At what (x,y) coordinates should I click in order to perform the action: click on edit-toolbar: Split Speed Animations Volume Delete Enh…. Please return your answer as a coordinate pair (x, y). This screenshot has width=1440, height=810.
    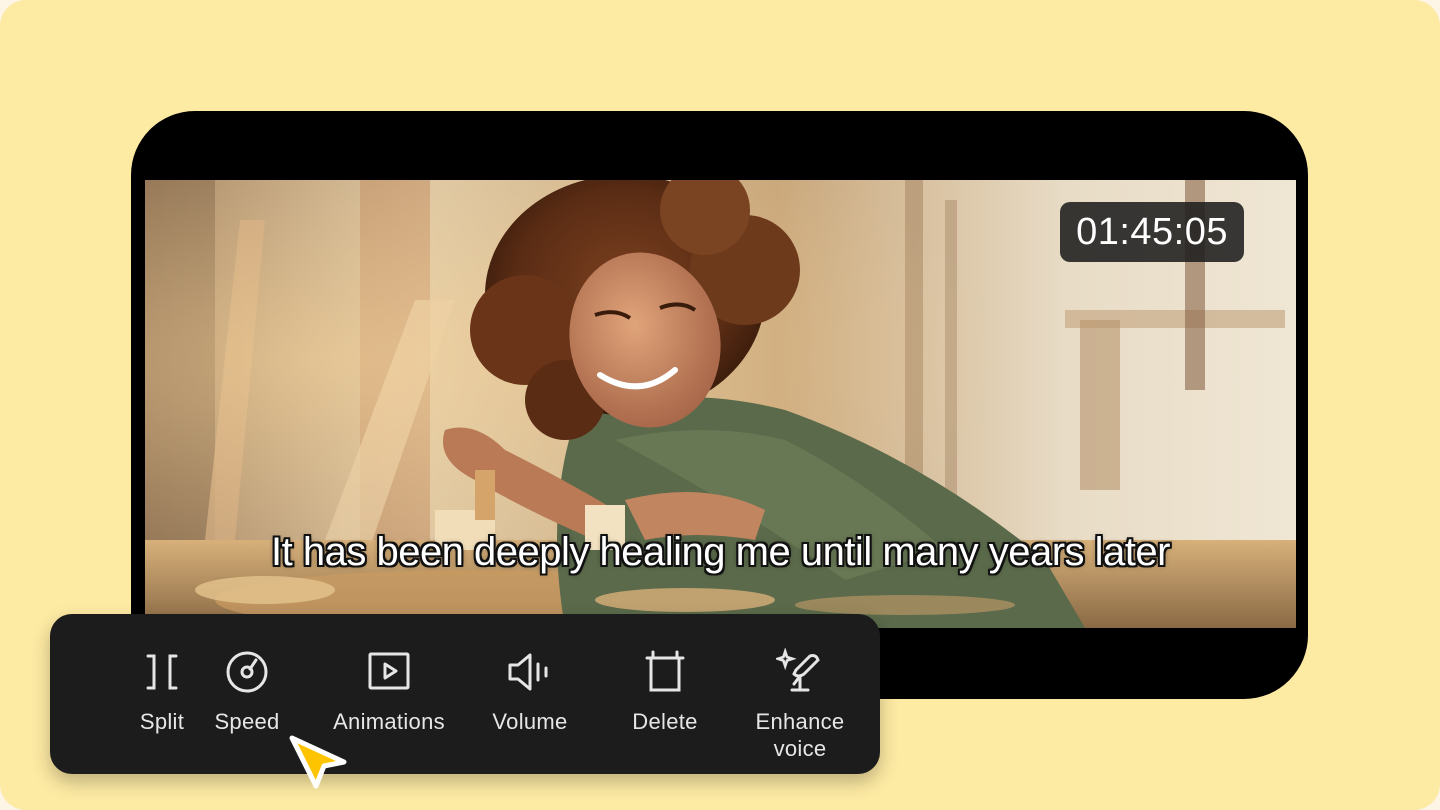
    Looking at the image, I should click on (465, 694).